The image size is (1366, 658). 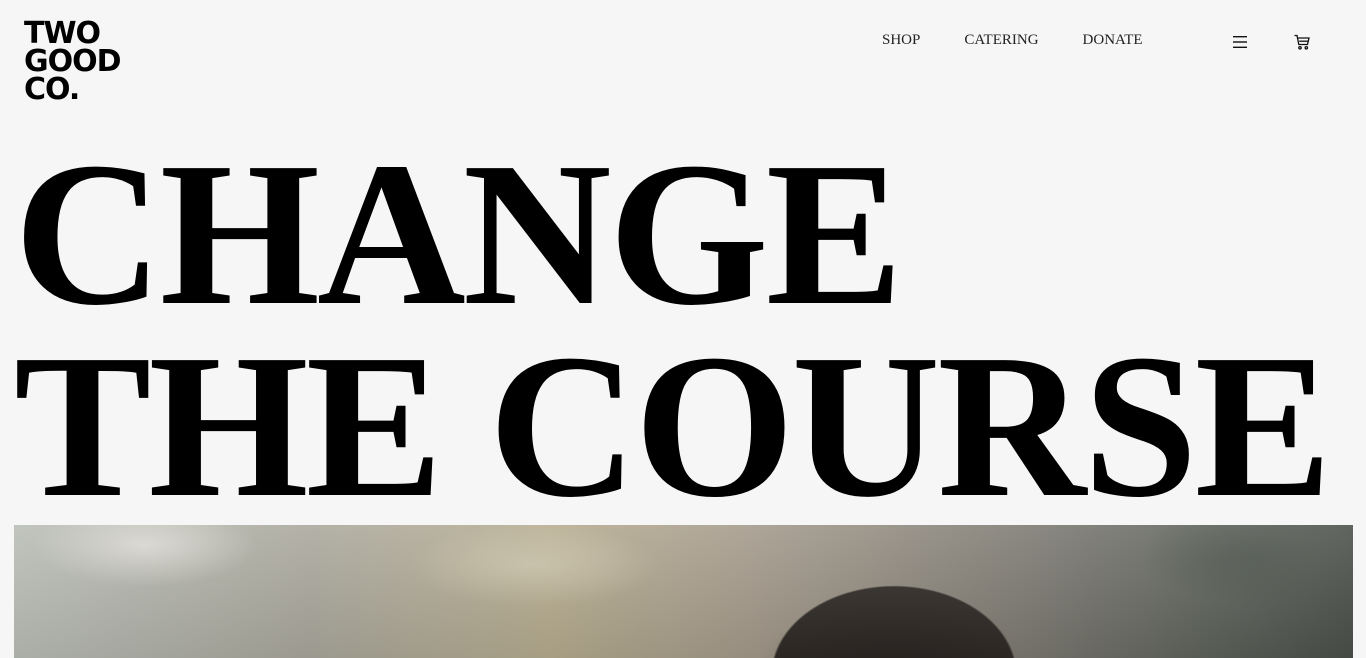 What do you see at coordinates (1113, 40) in the screenshot?
I see `nav-link-donate: DONATE` at bounding box center [1113, 40].